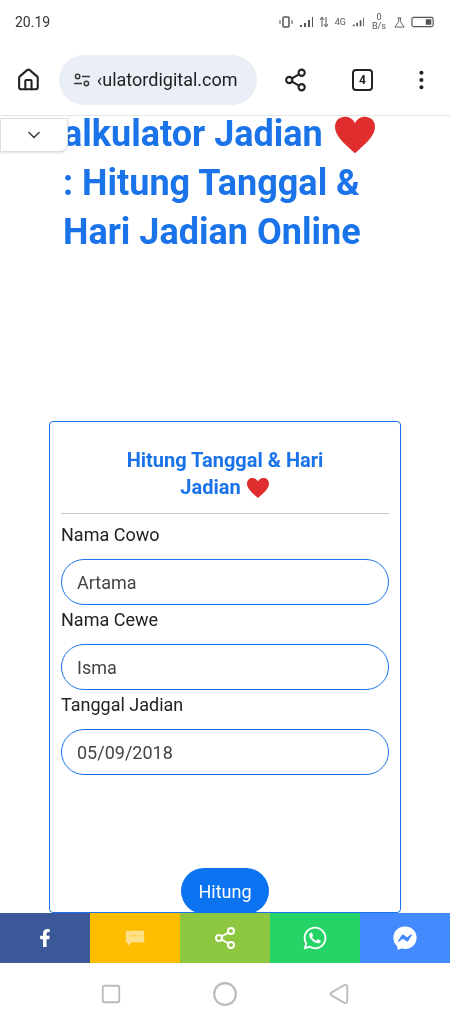 This screenshot has width=450, height=1024. I want to click on data-speed: 0 B/s, so click(379, 22).